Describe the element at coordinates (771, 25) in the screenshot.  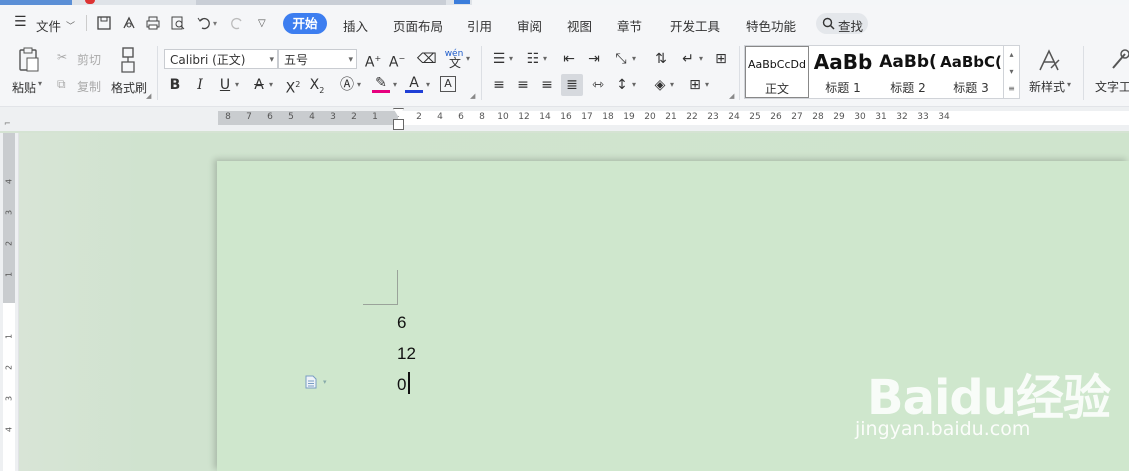
I see `tab-special-features: 特色功能` at that location.